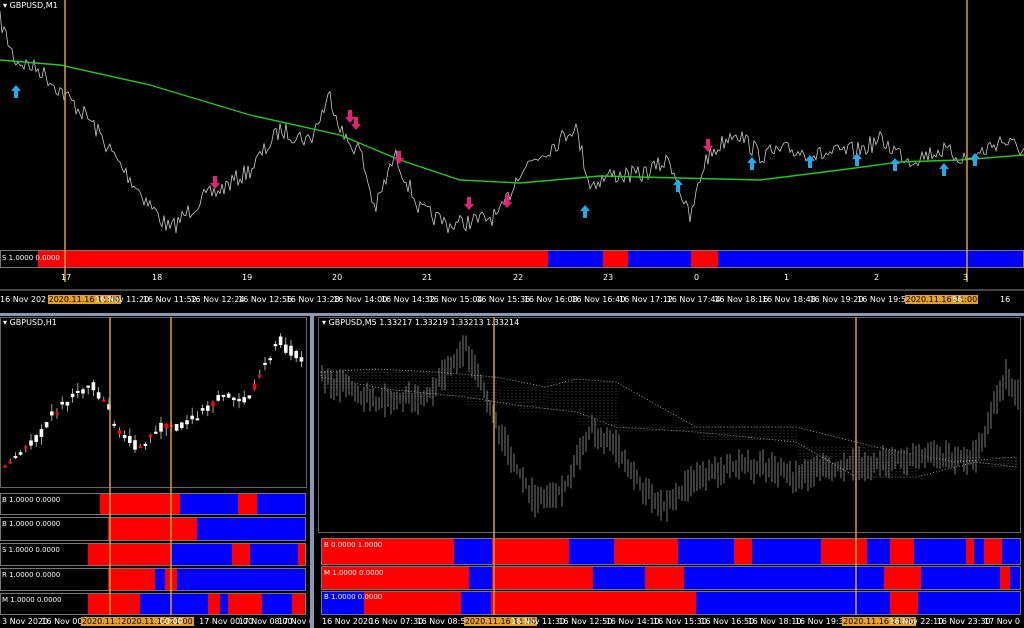 The width and height of the screenshot is (1024, 628). Describe the element at coordinates (30, 5) in the screenshot. I see `window-title: ▾ GBPUSD,M1` at that location.